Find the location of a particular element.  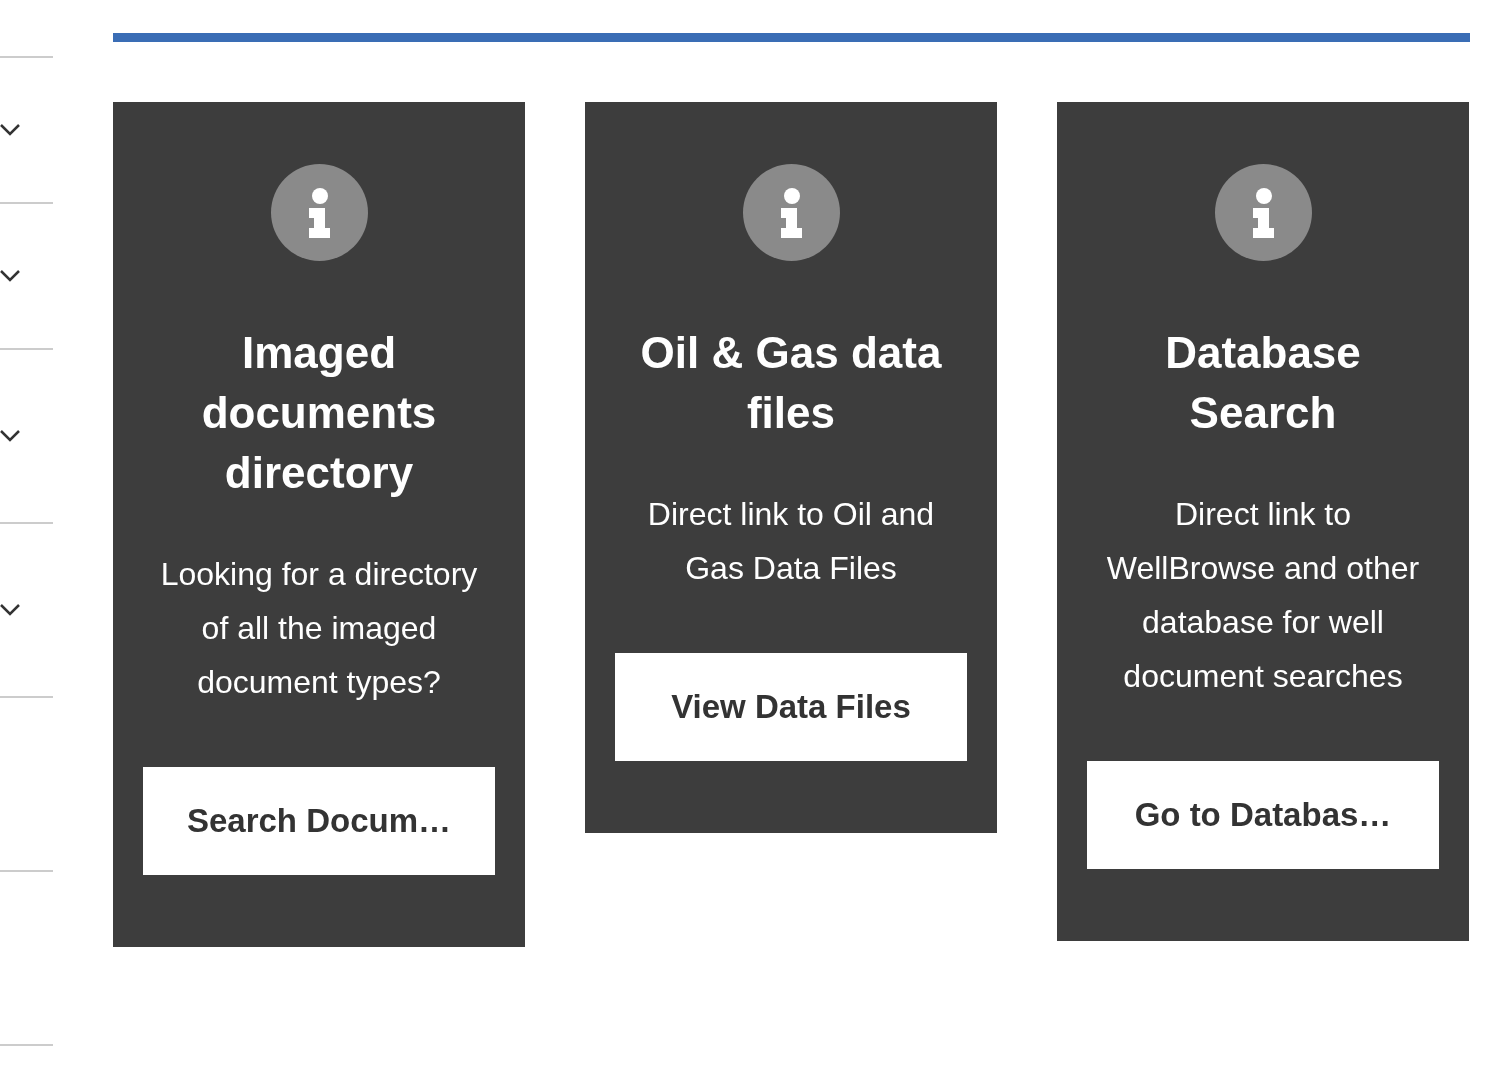

card-title: Imaged documents directory is located at coordinates (319, 413).